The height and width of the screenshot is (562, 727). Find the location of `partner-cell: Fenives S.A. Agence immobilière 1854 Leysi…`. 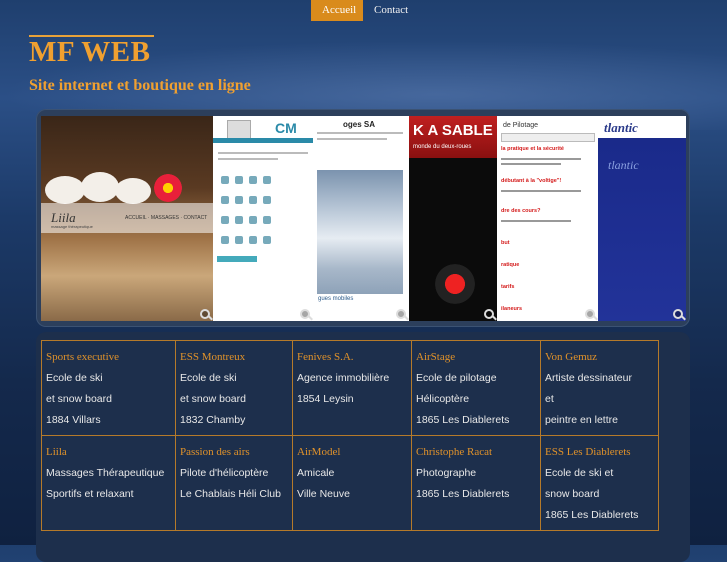

partner-cell: Fenives S.A. Agence immobilière 1854 Leysi… is located at coordinates (352, 388).